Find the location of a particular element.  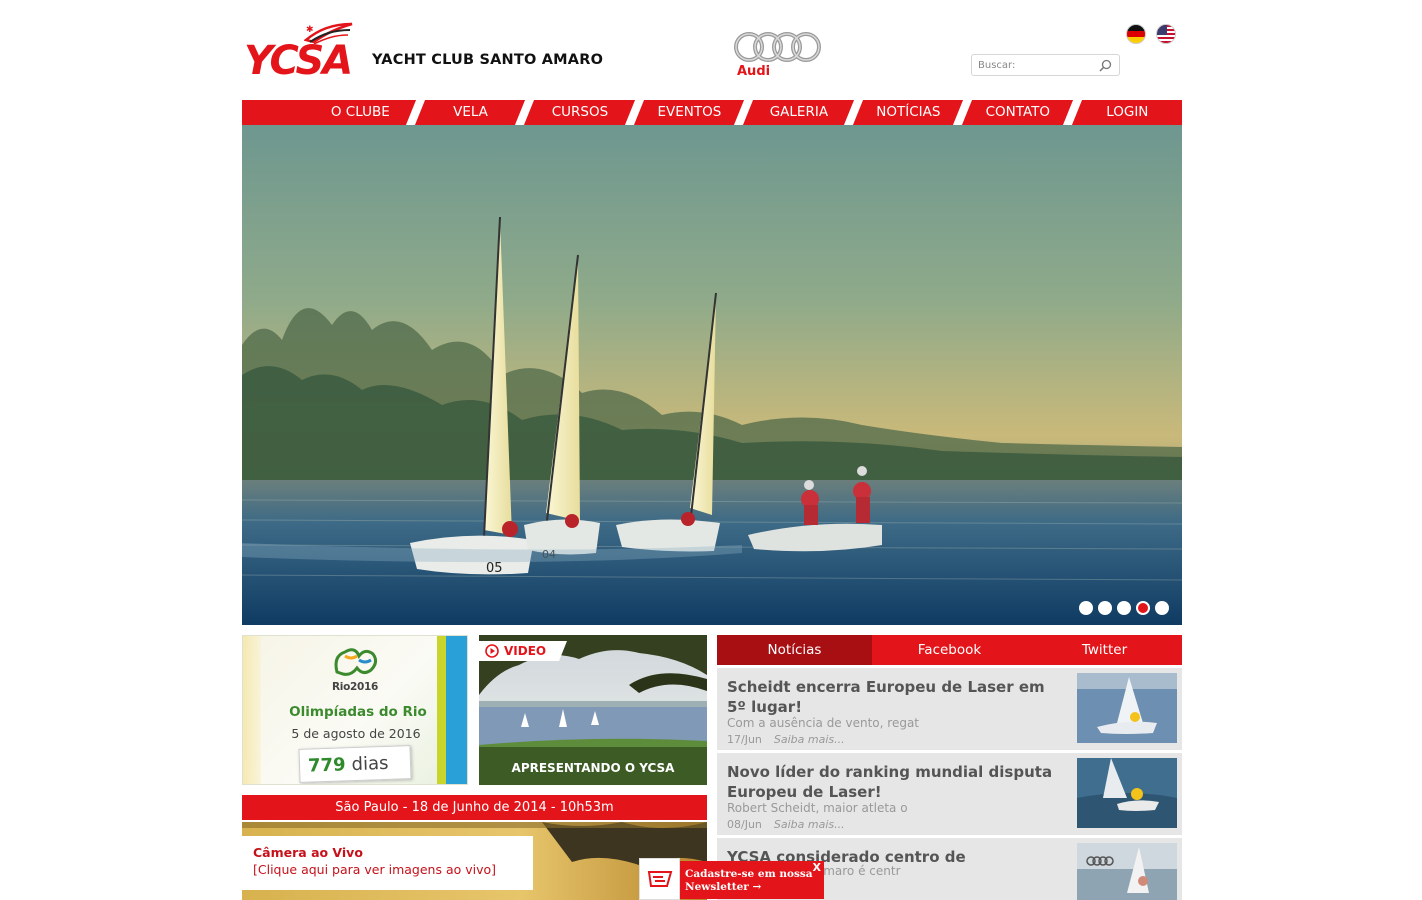

video-tag-label: VIDEO is located at coordinates (525, 651).